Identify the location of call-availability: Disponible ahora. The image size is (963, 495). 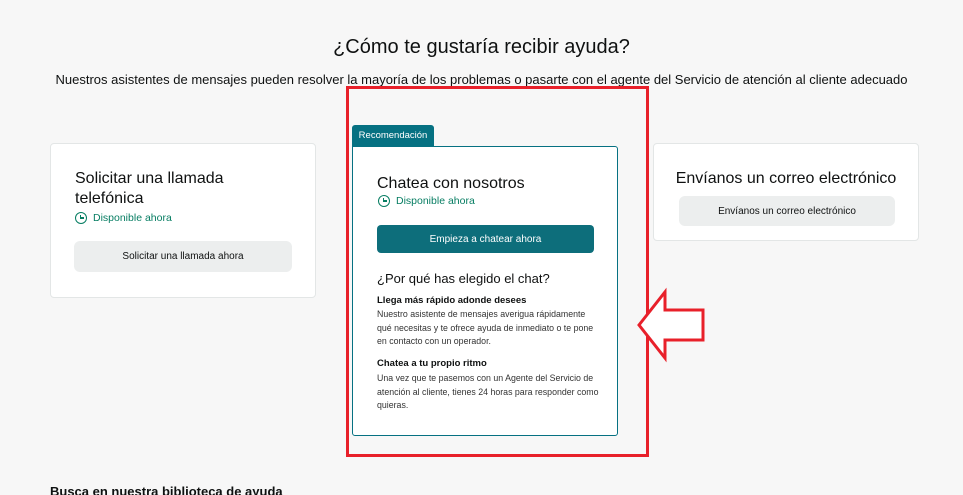
(123, 218).